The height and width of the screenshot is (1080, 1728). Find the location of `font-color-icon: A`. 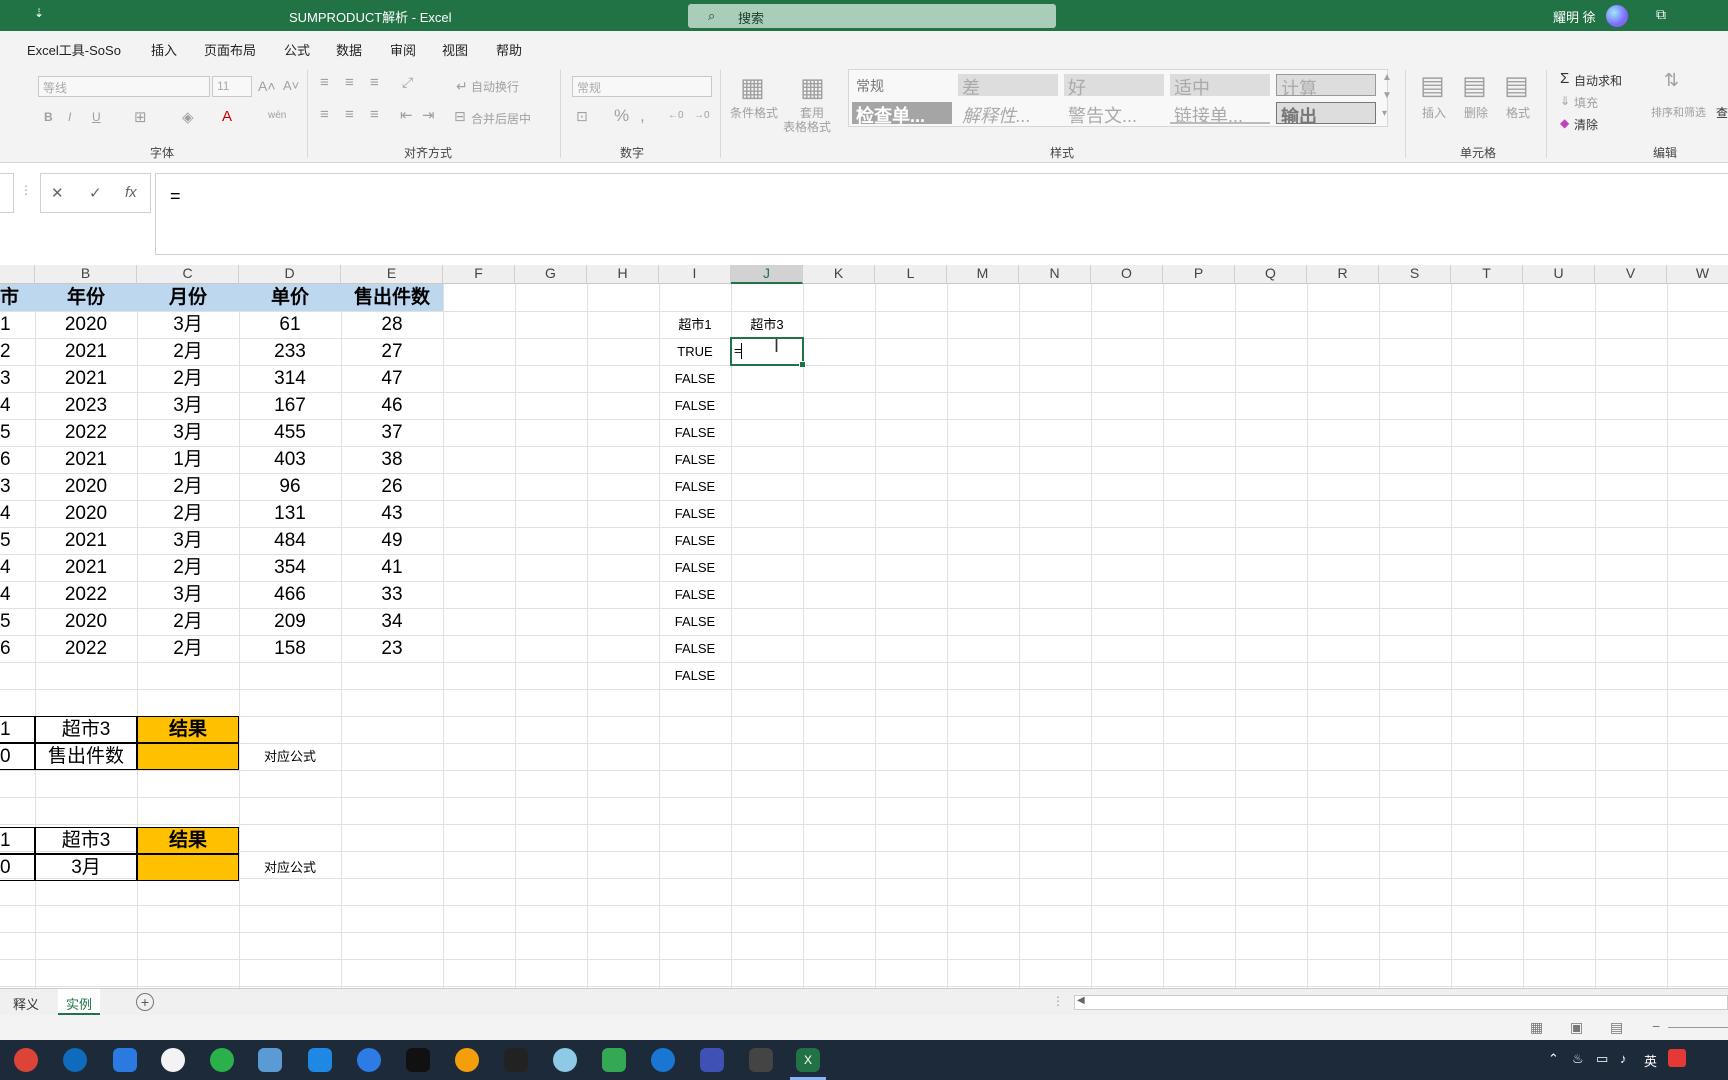

font-color-icon: A is located at coordinates (227, 116).